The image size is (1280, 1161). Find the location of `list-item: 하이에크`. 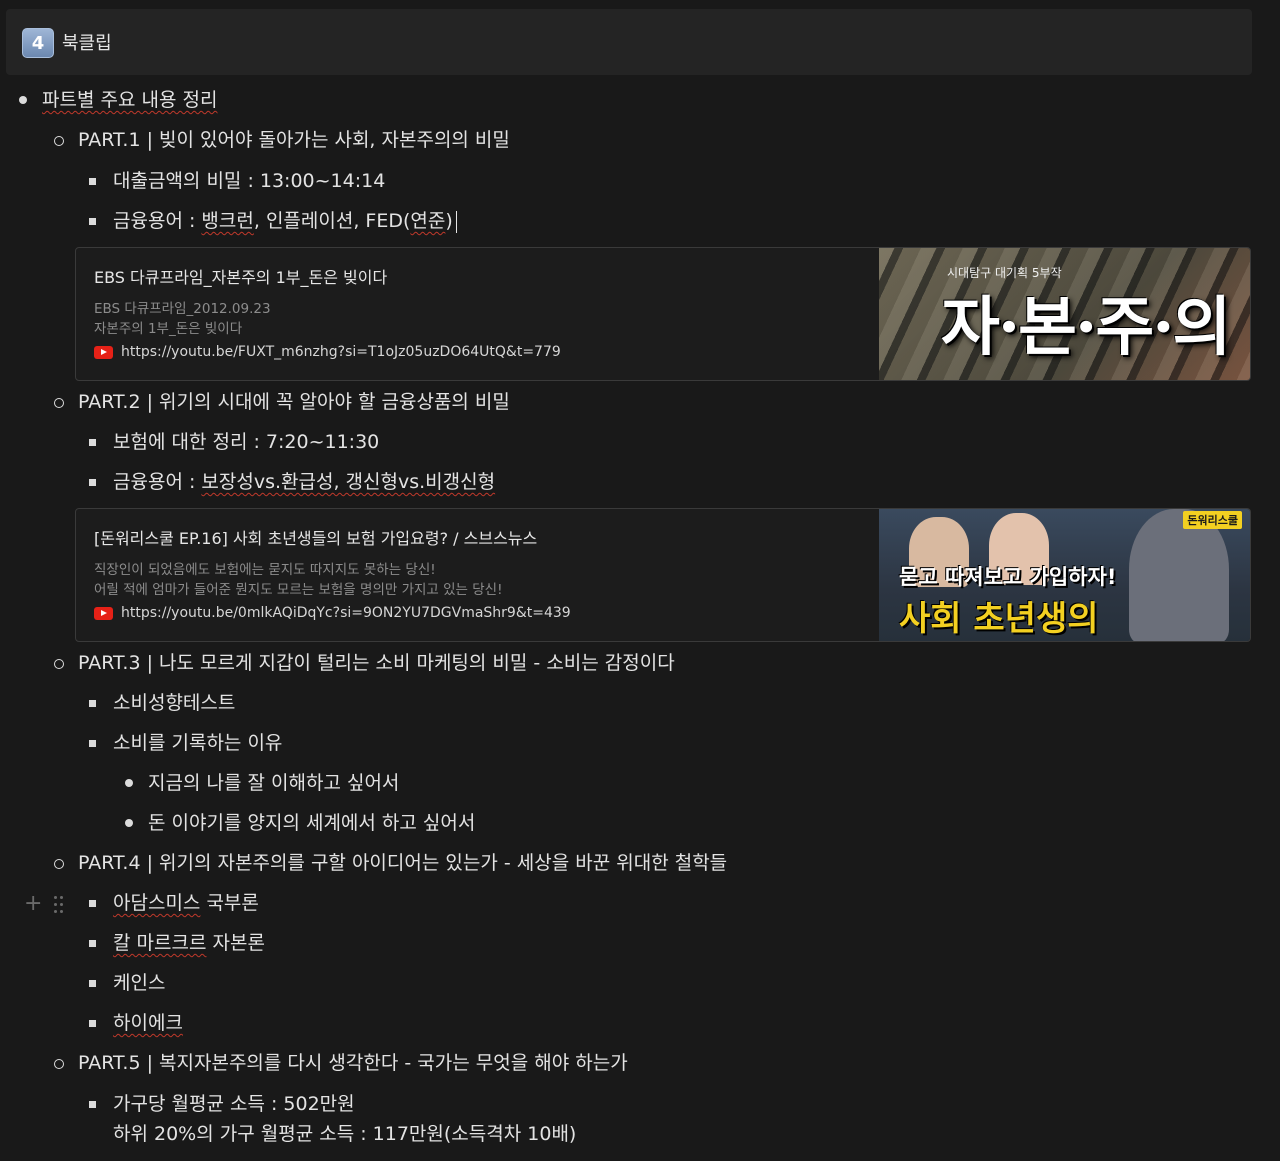

list-item: 하이에크 is located at coordinates (136, 1023).